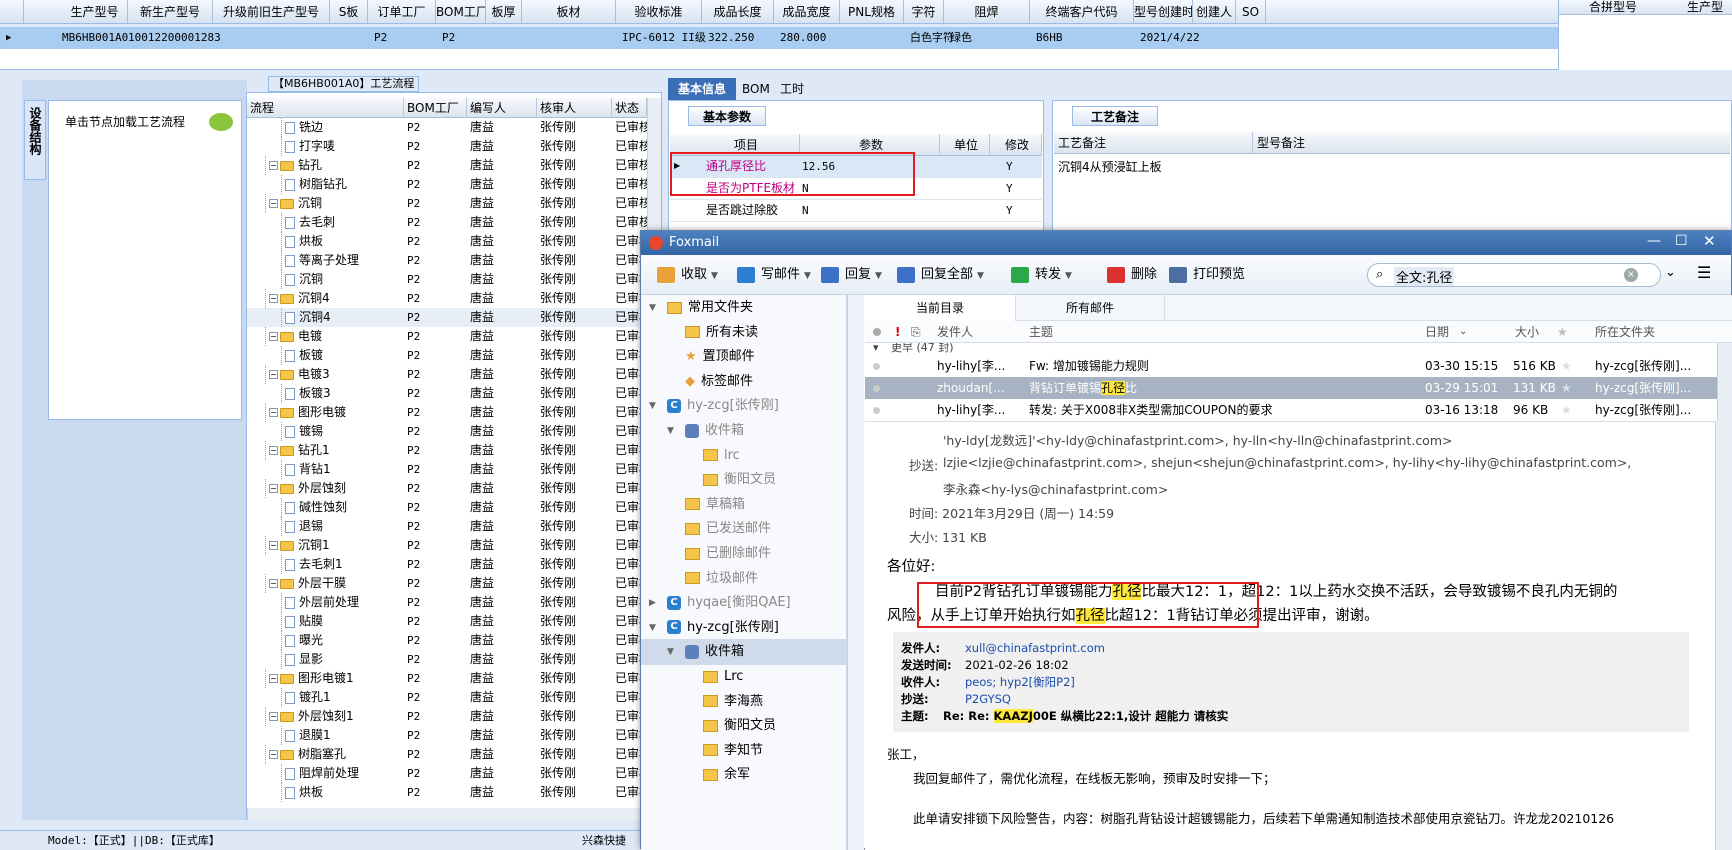 This screenshot has height=850, width=1732. I want to click on clear-search-icon: ×, so click(1631, 275).